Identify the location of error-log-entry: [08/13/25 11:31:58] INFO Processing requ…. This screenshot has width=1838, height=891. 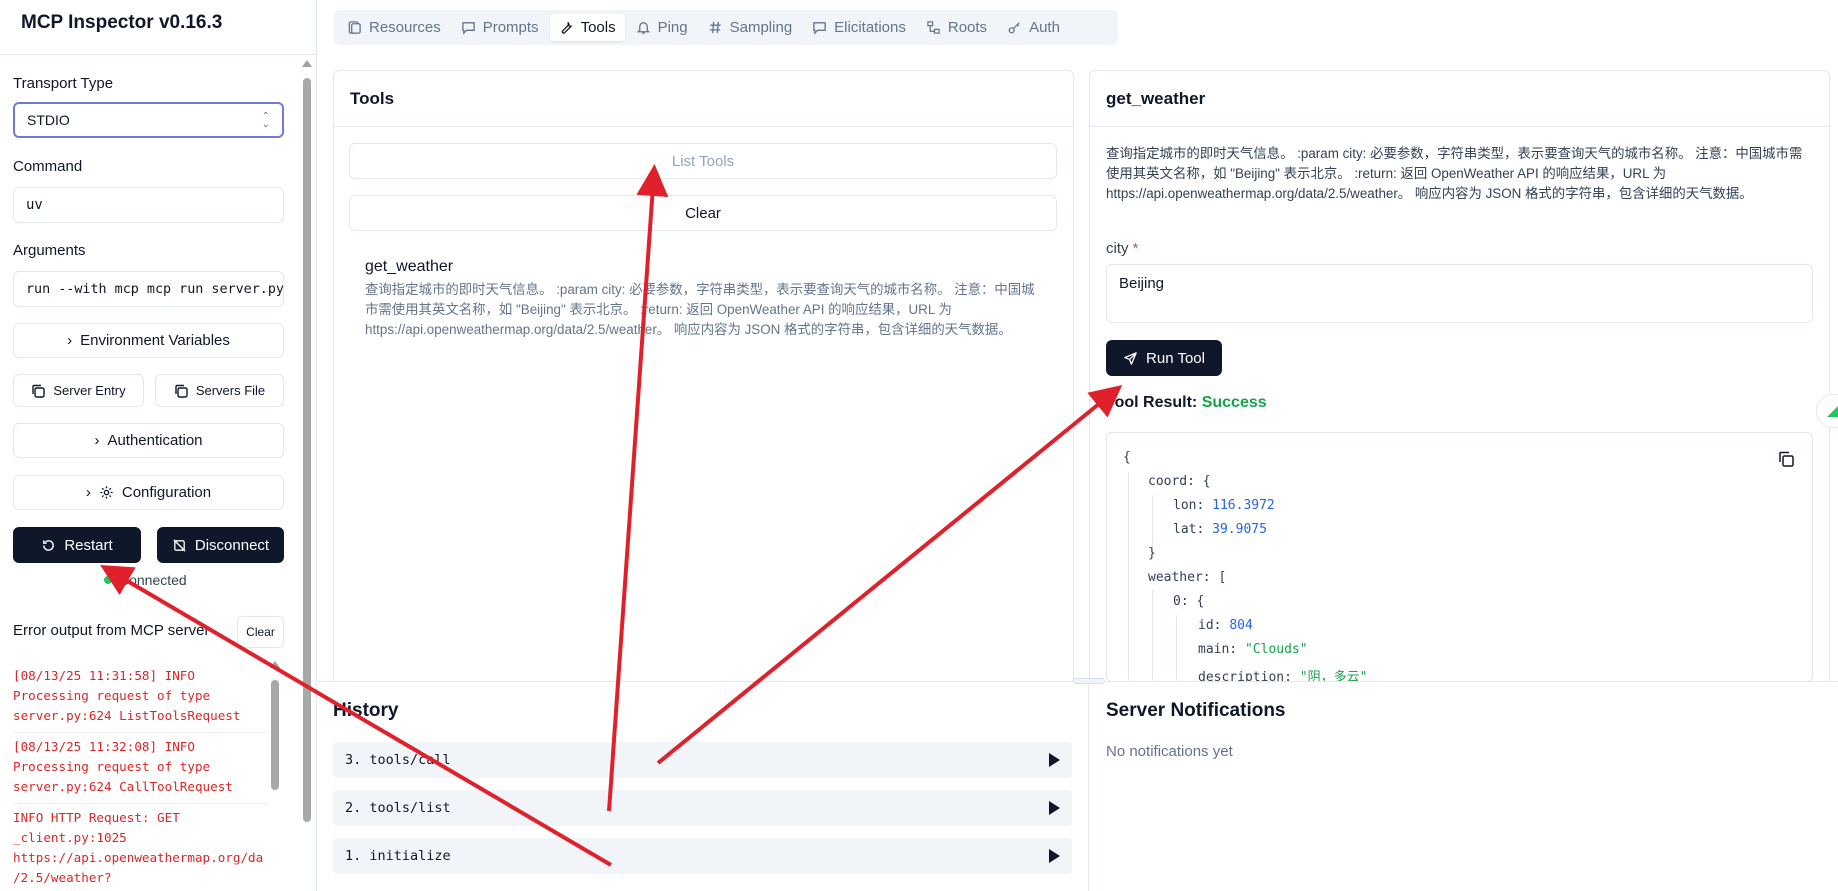
(140, 697).